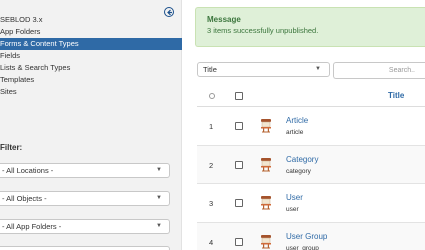  I want to click on ordering-icon, so click(212, 96).